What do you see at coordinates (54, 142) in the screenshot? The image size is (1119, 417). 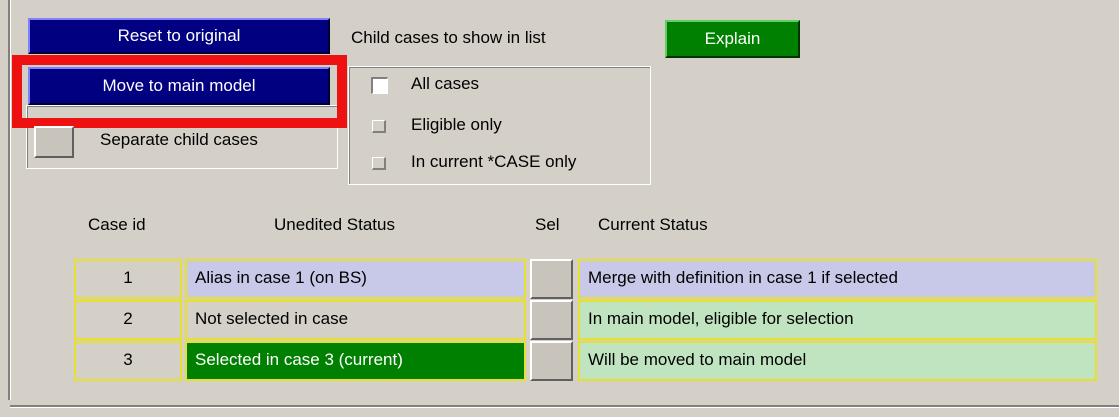 I see `separate-child-cases-toggle` at bounding box center [54, 142].